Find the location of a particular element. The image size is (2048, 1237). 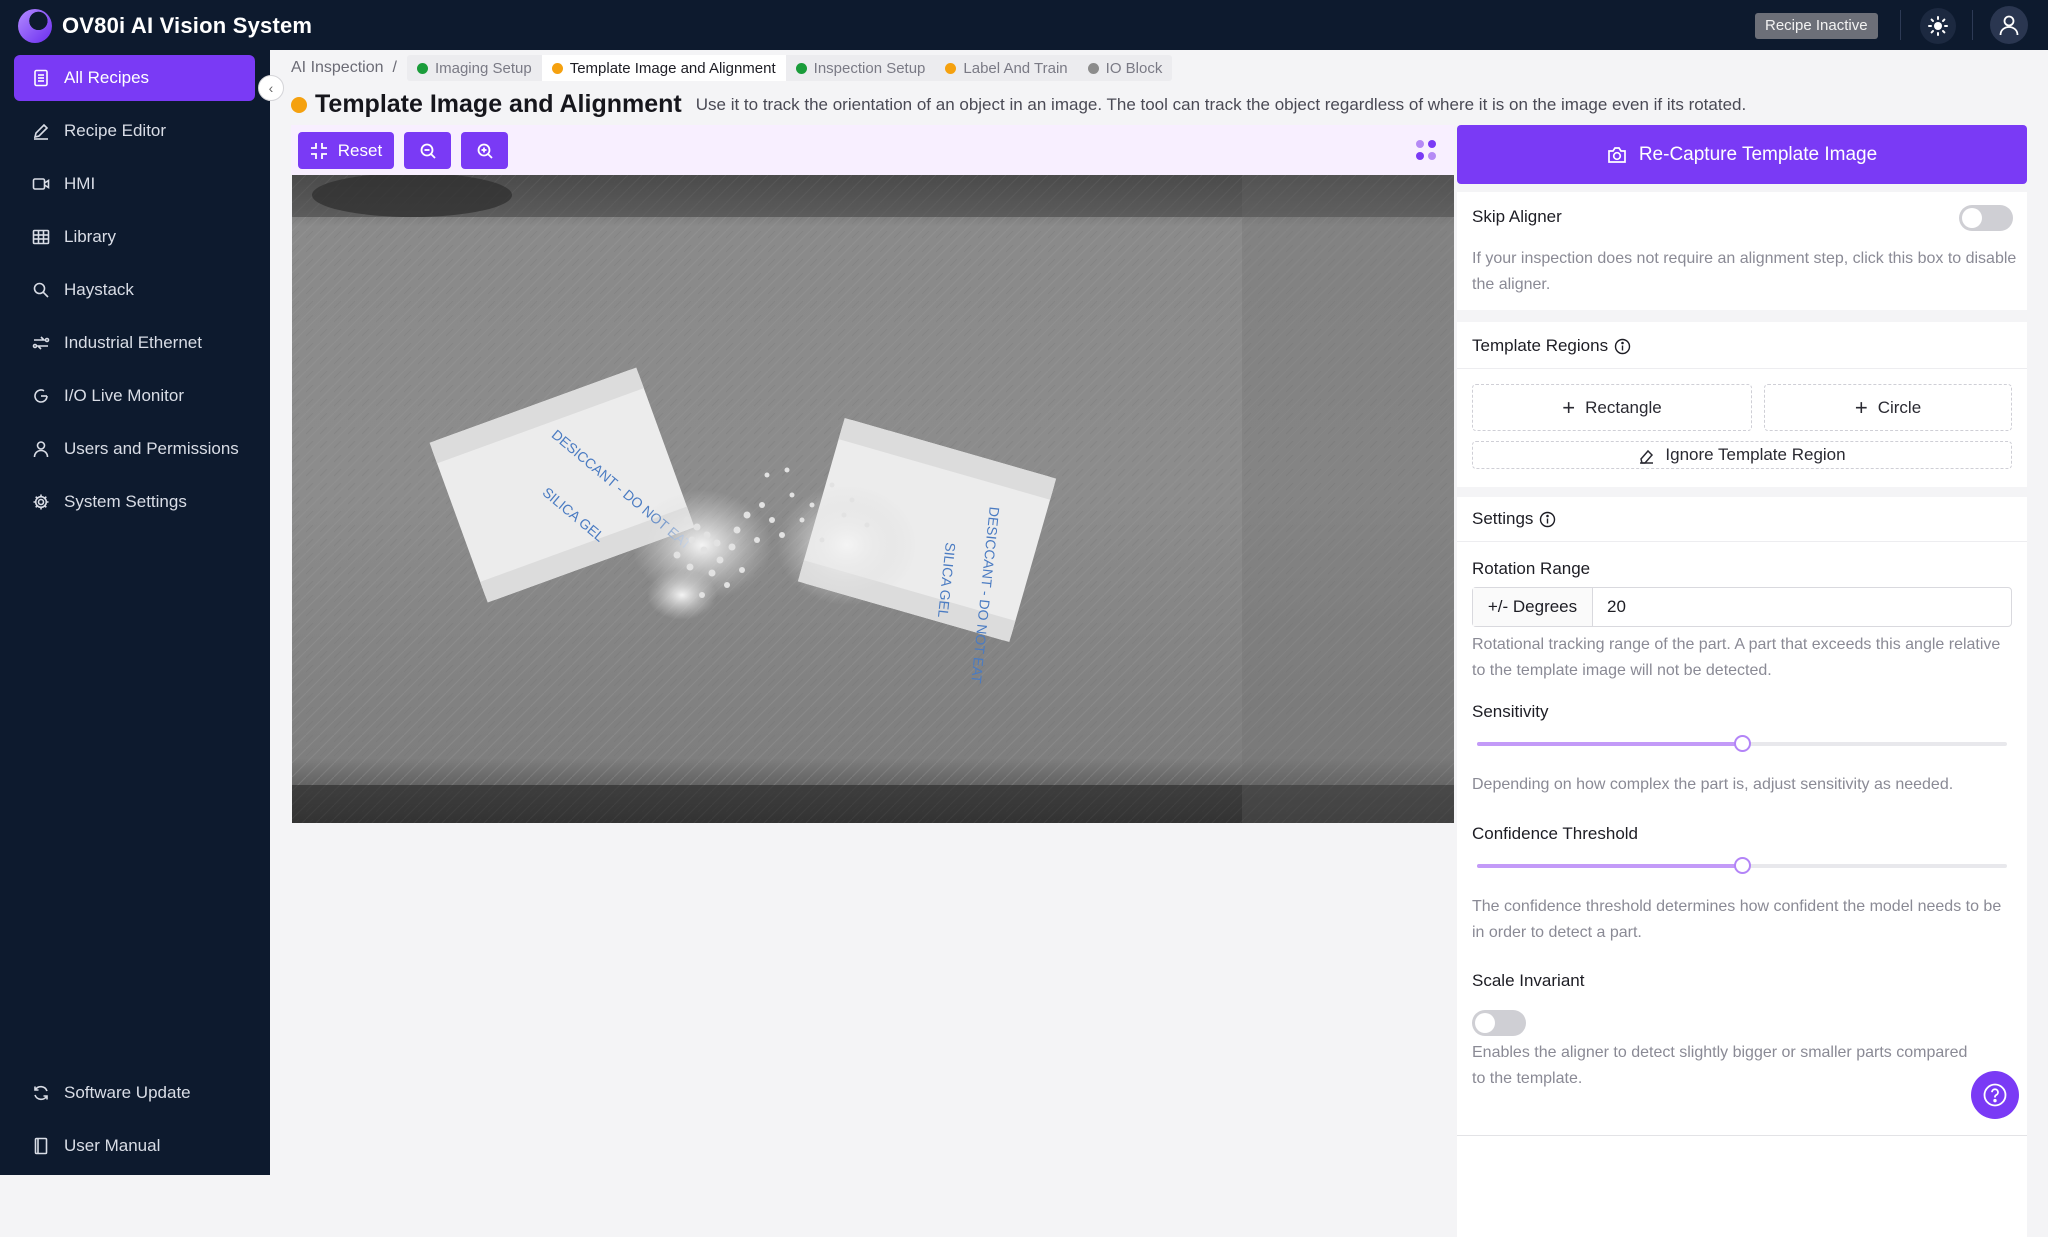

shadow is located at coordinates (1348, 499).